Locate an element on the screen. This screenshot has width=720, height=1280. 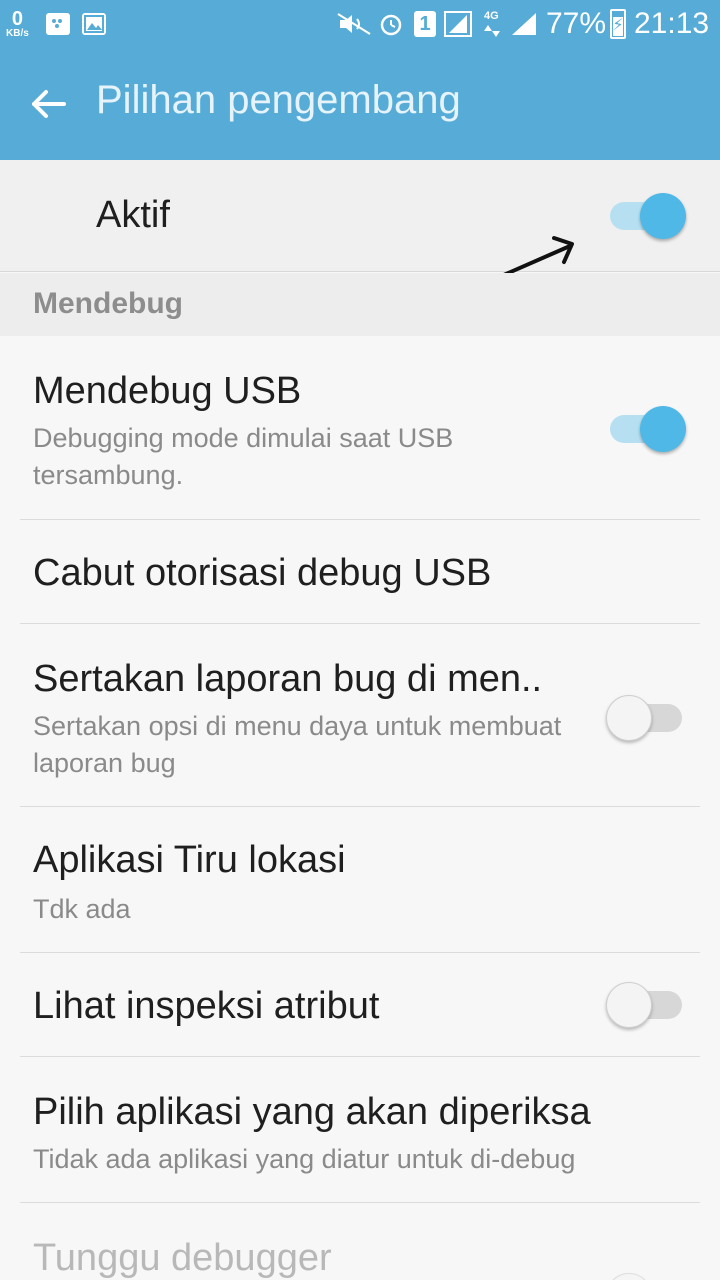
list-item-title: Cabut otorisasi debug USB is located at coordinates (262, 573).